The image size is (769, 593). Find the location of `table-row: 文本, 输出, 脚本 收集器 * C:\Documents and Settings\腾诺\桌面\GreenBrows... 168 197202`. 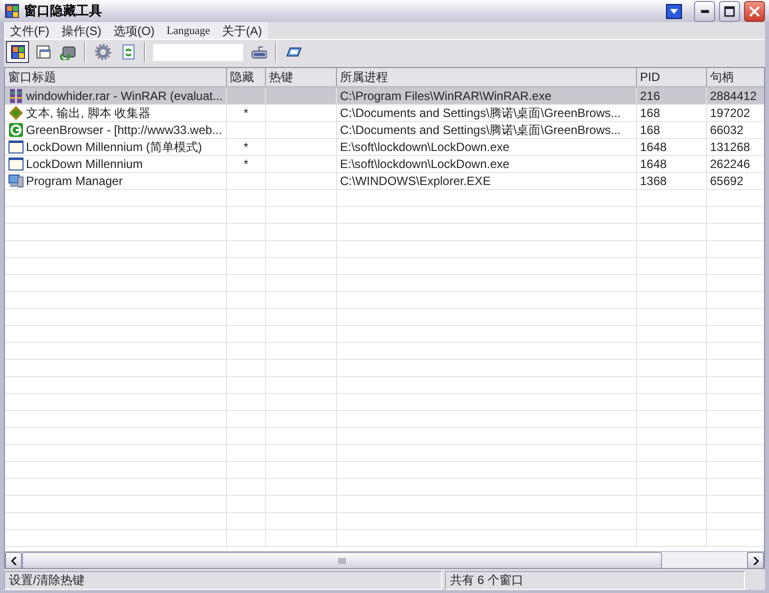

table-row: 文本, 输出, 脚本 收集器 * C:\Documents and Settings\腾诺\桌面\GreenBrows... 168 197202 is located at coordinates (384, 113).